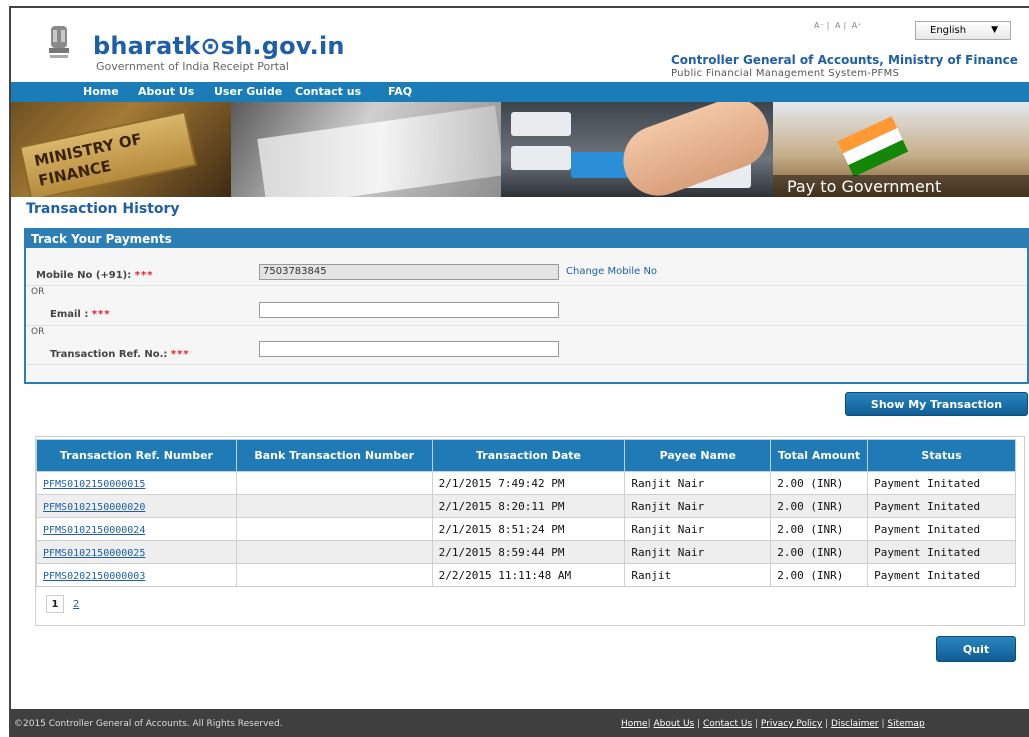 This screenshot has width=1029, height=737. I want to click on txn-ref-link: PFMS0102150000020, so click(94, 507).